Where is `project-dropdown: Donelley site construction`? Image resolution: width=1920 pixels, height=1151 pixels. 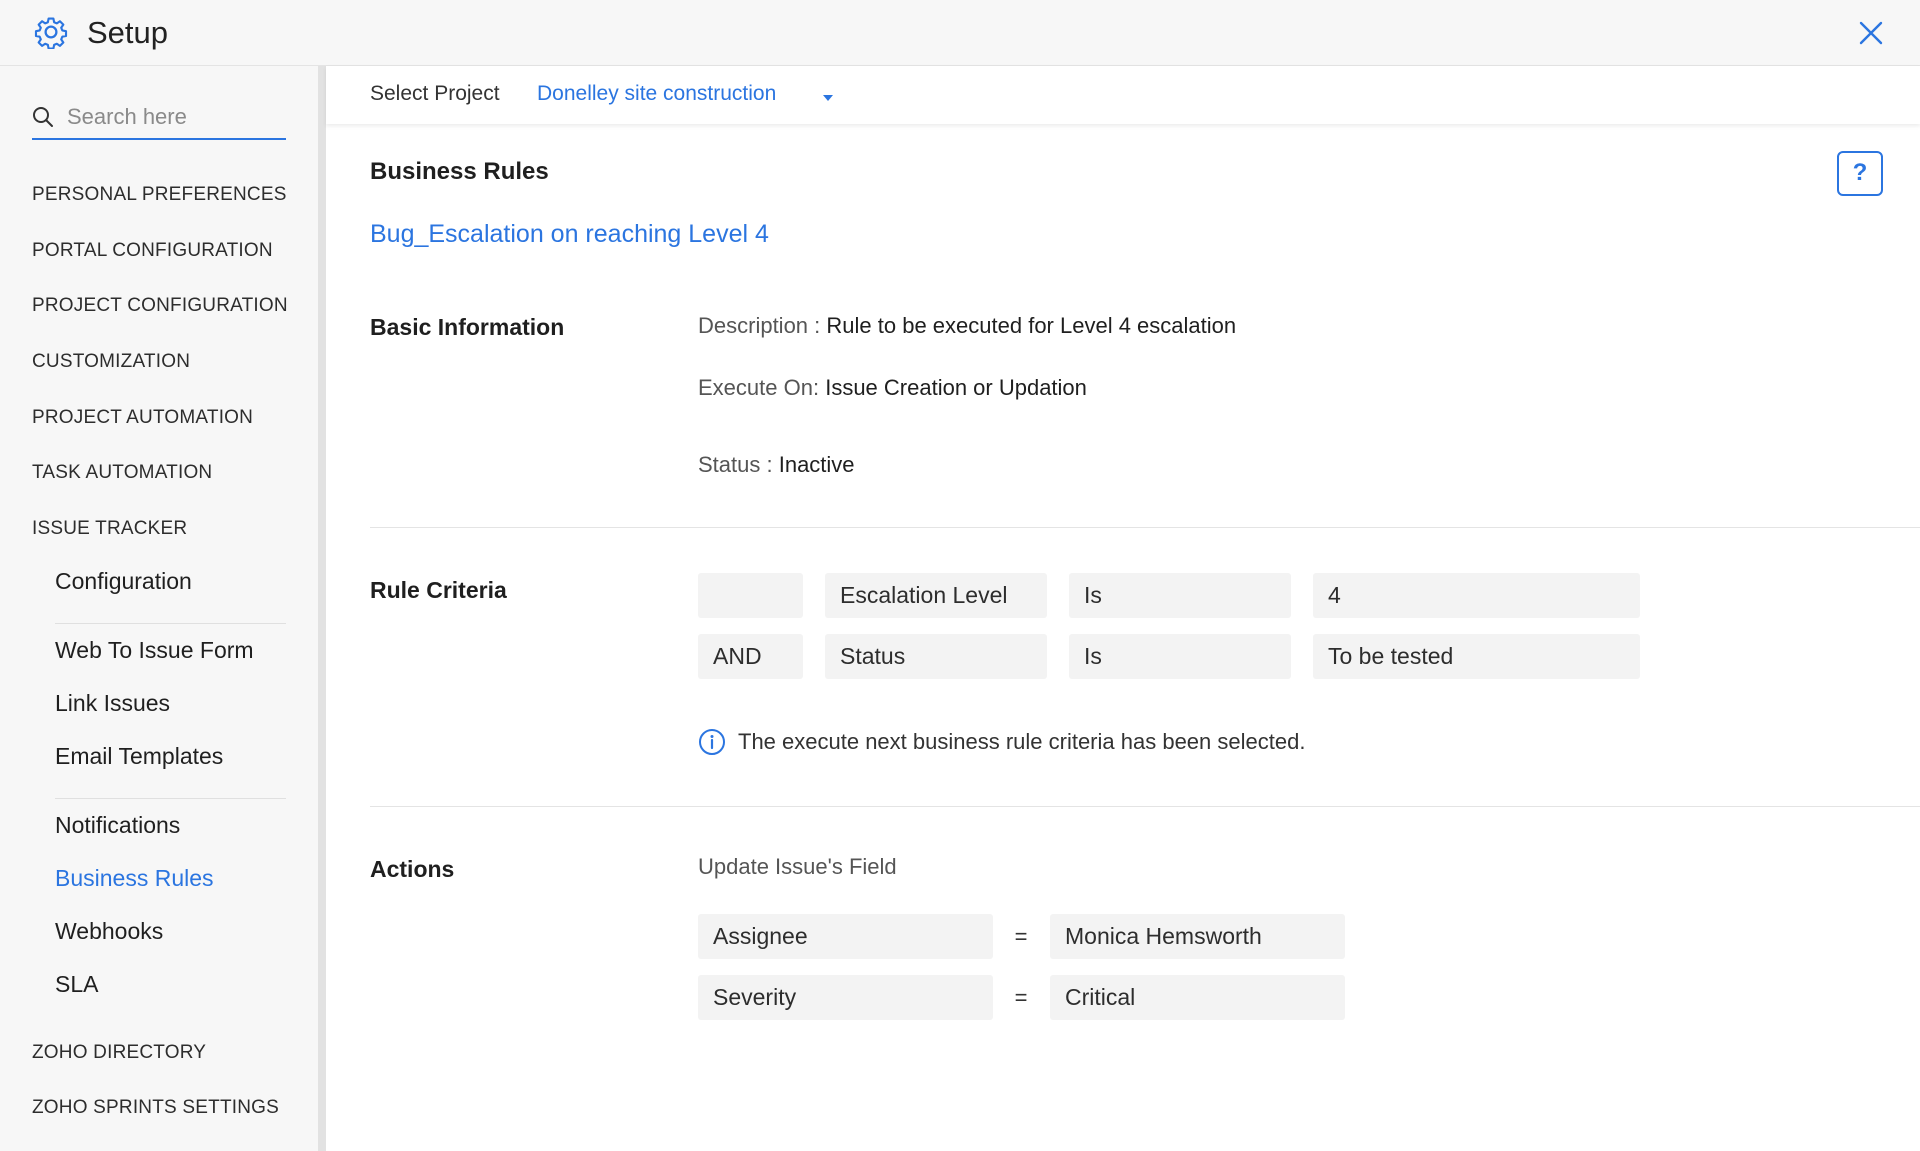
project-dropdown: Donelley site construction is located at coordinates (656, 94).